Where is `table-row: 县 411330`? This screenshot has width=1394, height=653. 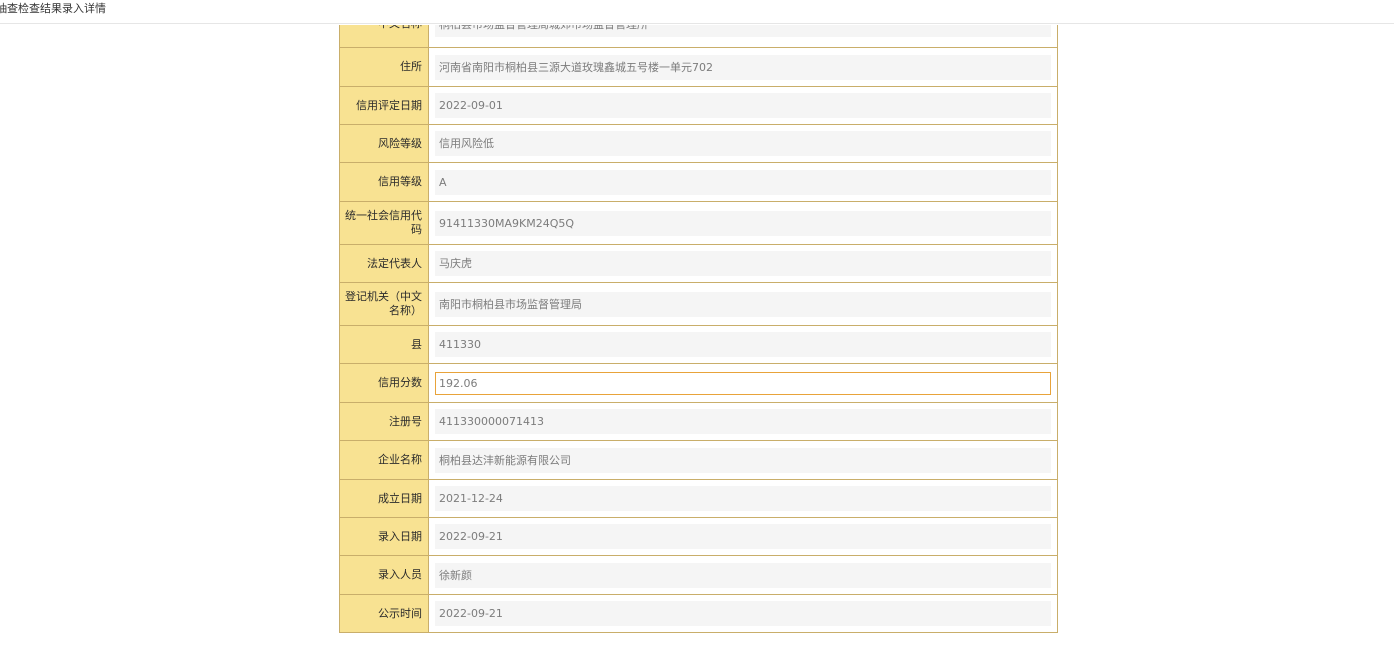
table-row: 县 411330 is located at coordinates (698, 344).